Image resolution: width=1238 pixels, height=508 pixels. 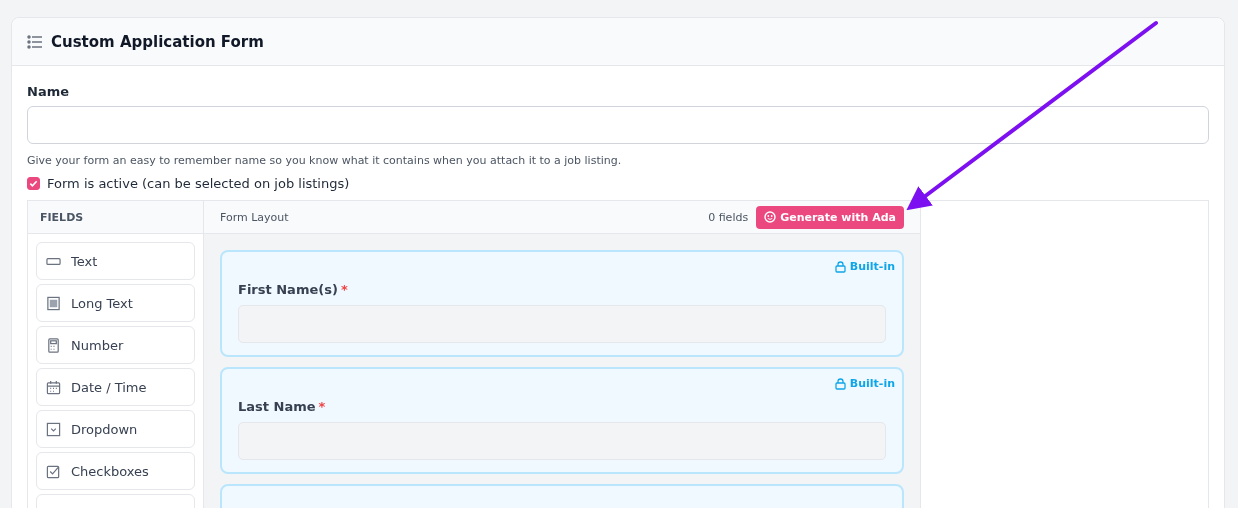 I want to click on active-checkbox-label: Form is active (can be selected on job listings), so click(x=198, y=183).